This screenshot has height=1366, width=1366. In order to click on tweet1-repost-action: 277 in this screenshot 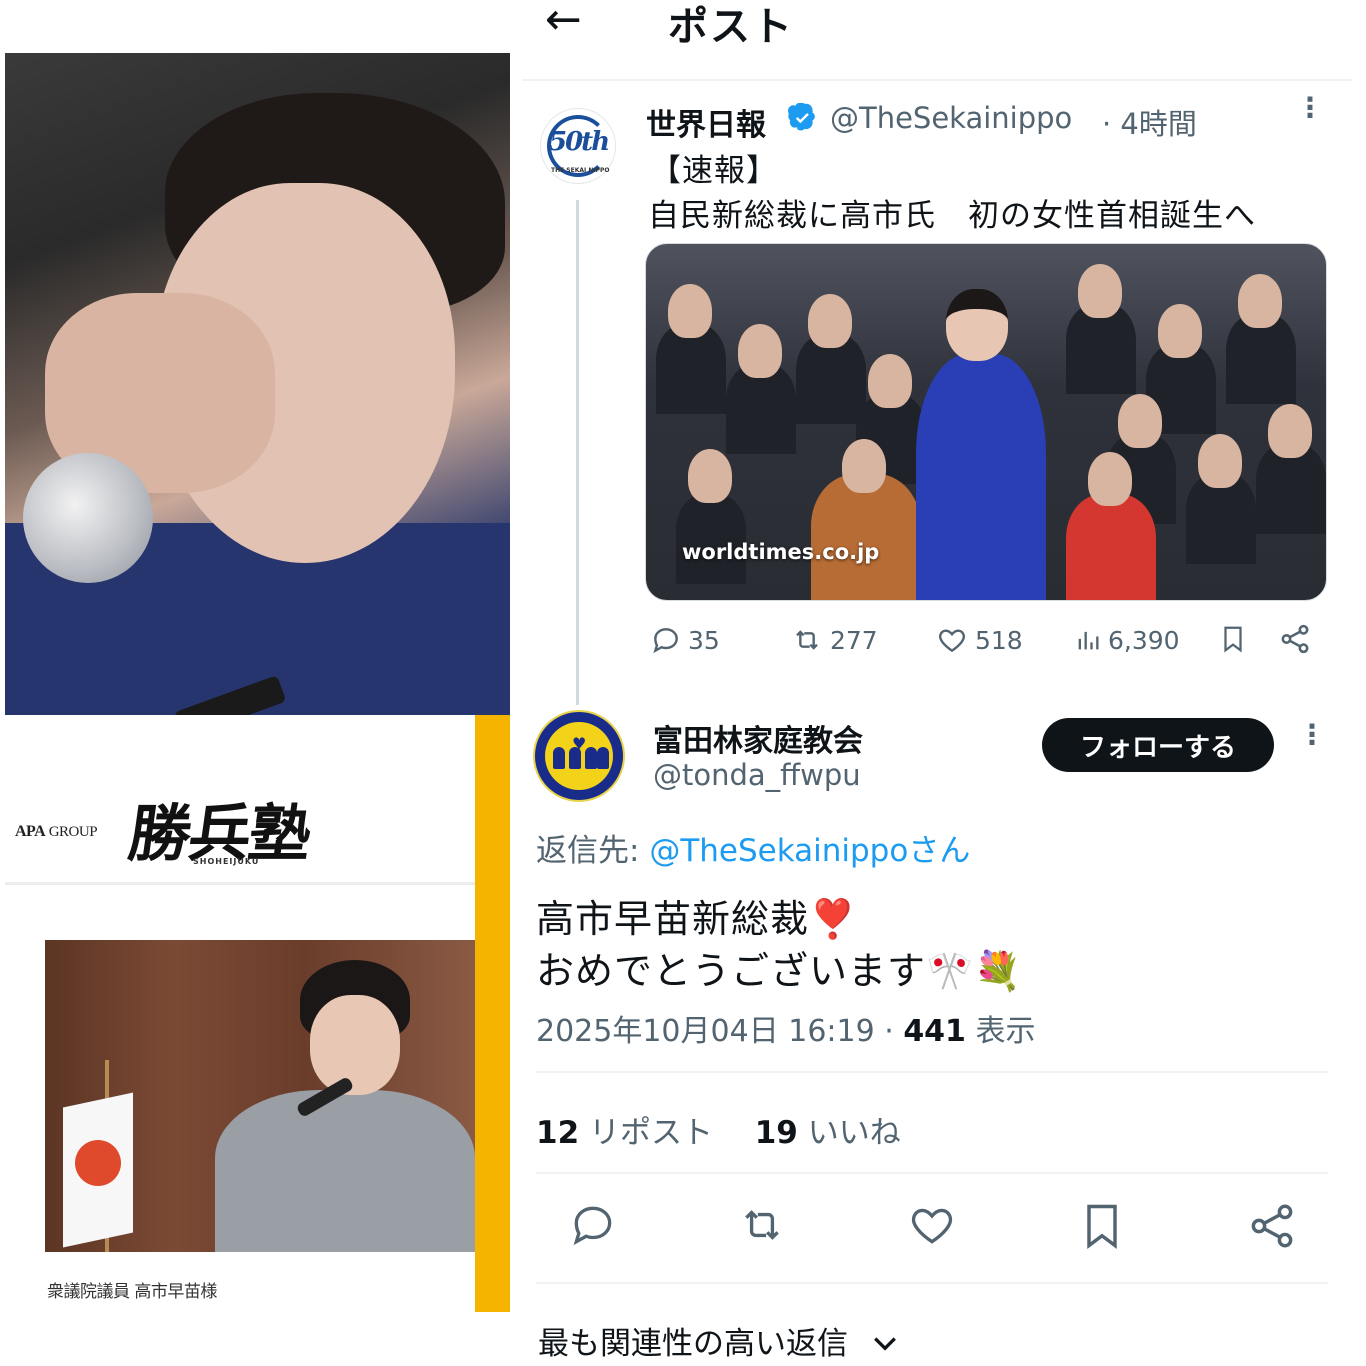, I will do `click(834, 640)`.